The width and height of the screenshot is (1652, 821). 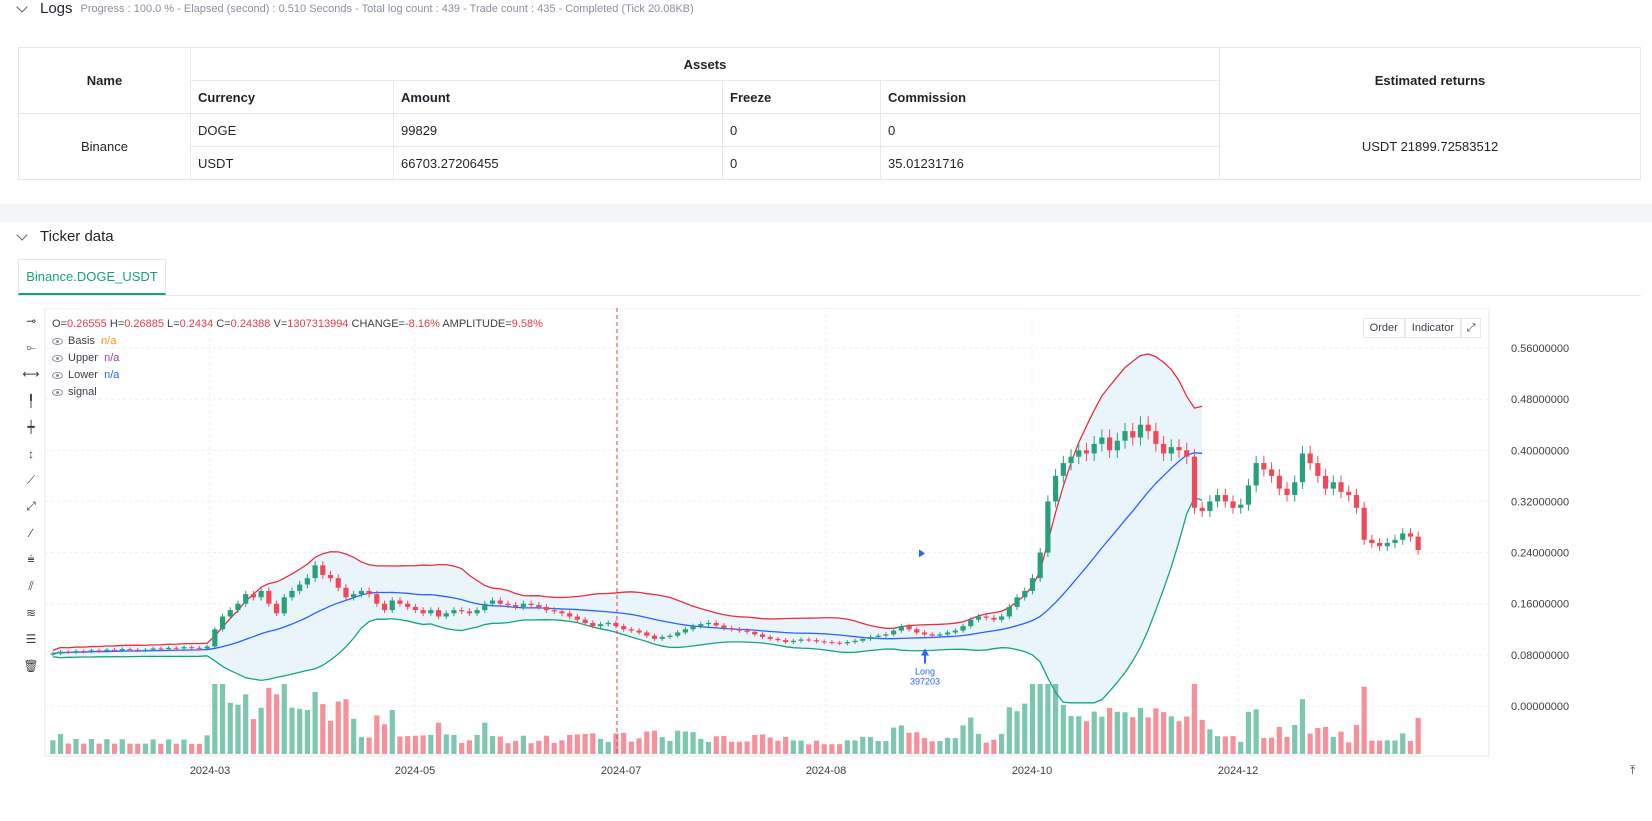 I want to click on legend-series-lower: Lower n/a, so click(x=297, y=375).